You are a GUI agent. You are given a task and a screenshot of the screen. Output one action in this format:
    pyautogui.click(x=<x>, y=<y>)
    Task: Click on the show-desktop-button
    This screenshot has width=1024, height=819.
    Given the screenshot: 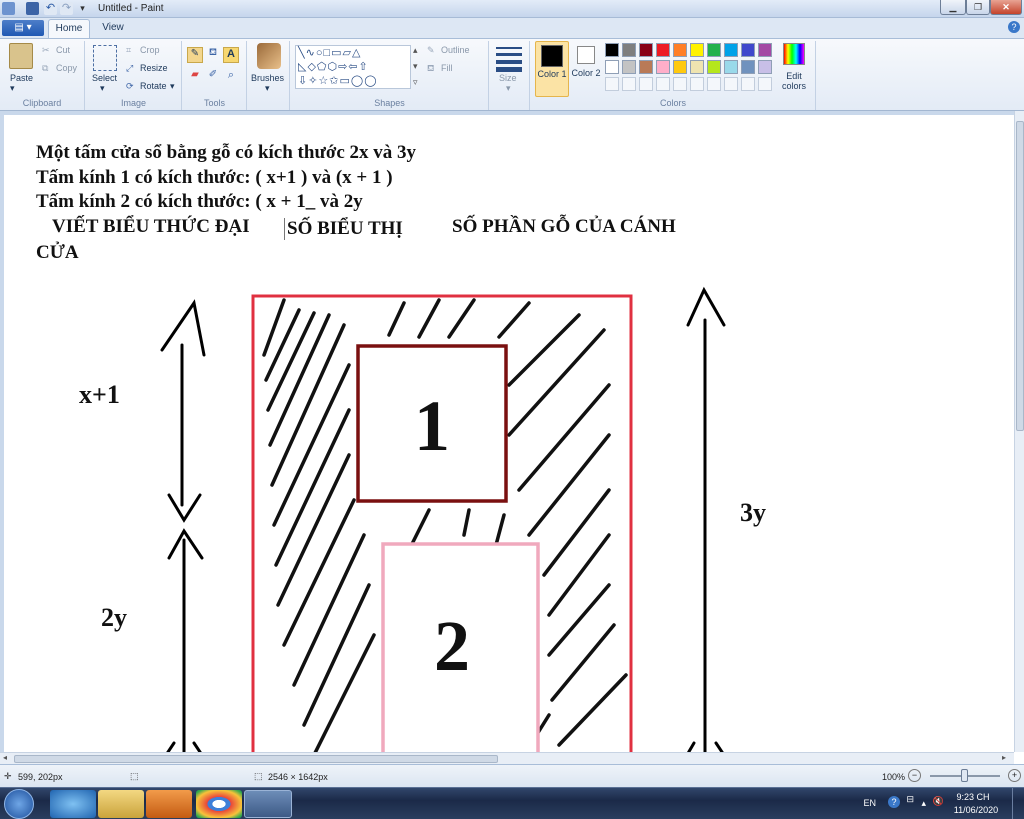 What is the action you would take?
    pyautogui.click(x=1018, y=803)
    